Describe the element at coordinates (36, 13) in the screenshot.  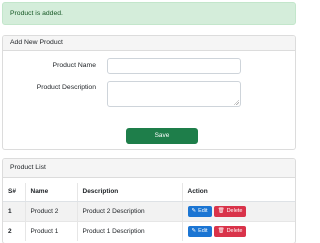
I see `alert-message: Product is added.` at that location.